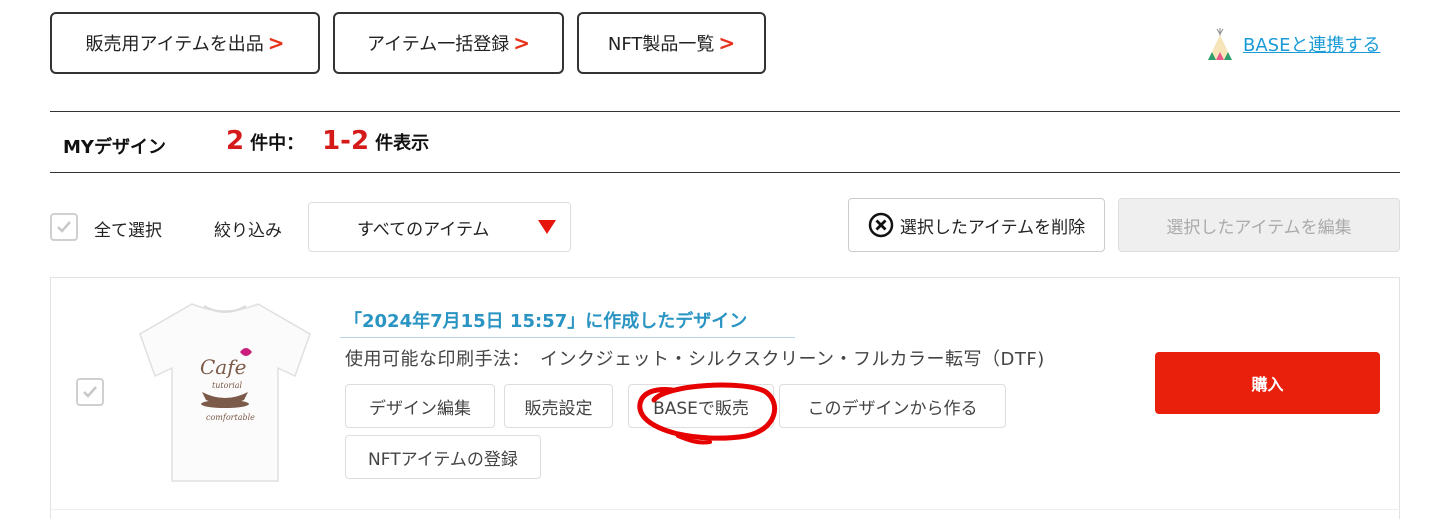 Image resolution: width=1449 pixels, height=519 pixels. Describe the element at coordinates (438, 44) in the screenshot. I see `bulk-register-label: アイテム一括登録` at that location.